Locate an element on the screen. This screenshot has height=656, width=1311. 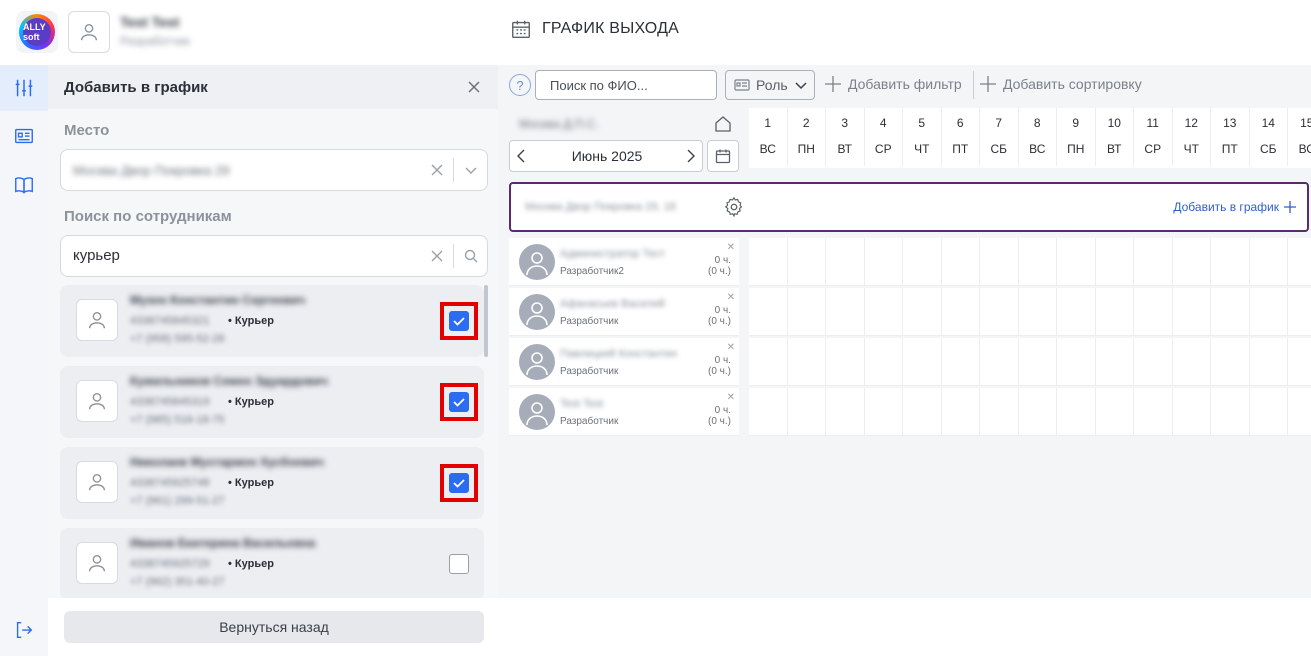
back-button: Вернуться назад is located at coordinates (274, 627).